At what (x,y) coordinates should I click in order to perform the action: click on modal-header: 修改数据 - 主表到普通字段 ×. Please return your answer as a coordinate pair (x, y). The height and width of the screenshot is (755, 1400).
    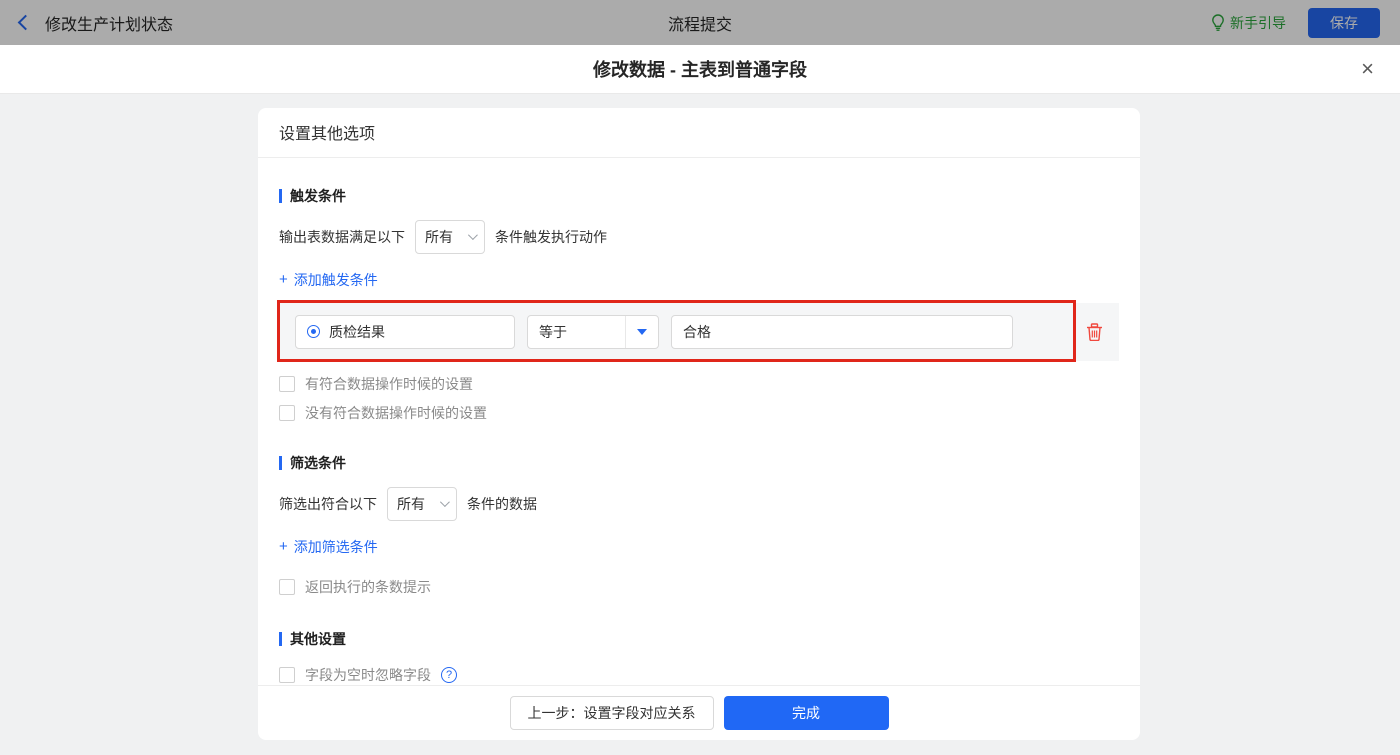
    Looking at the image, I should click on (700, 69).